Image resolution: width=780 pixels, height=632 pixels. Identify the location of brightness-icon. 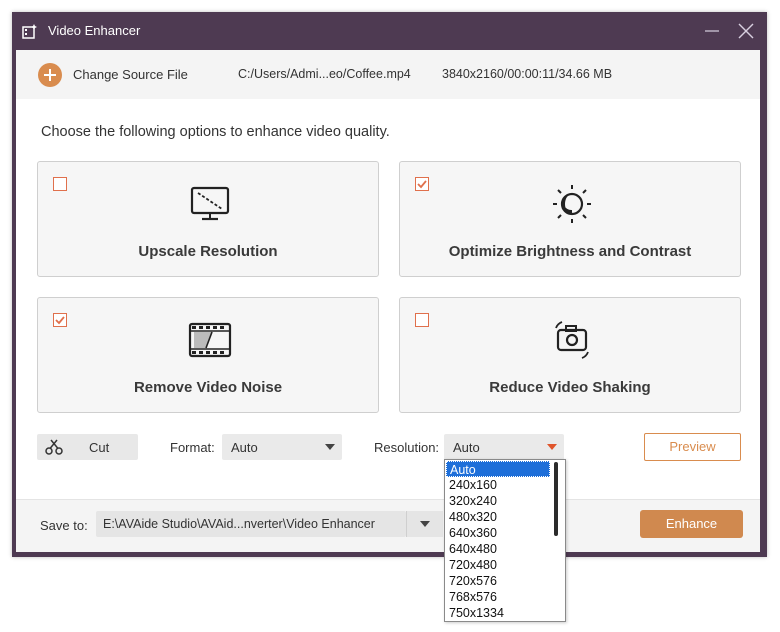
(572, 204).